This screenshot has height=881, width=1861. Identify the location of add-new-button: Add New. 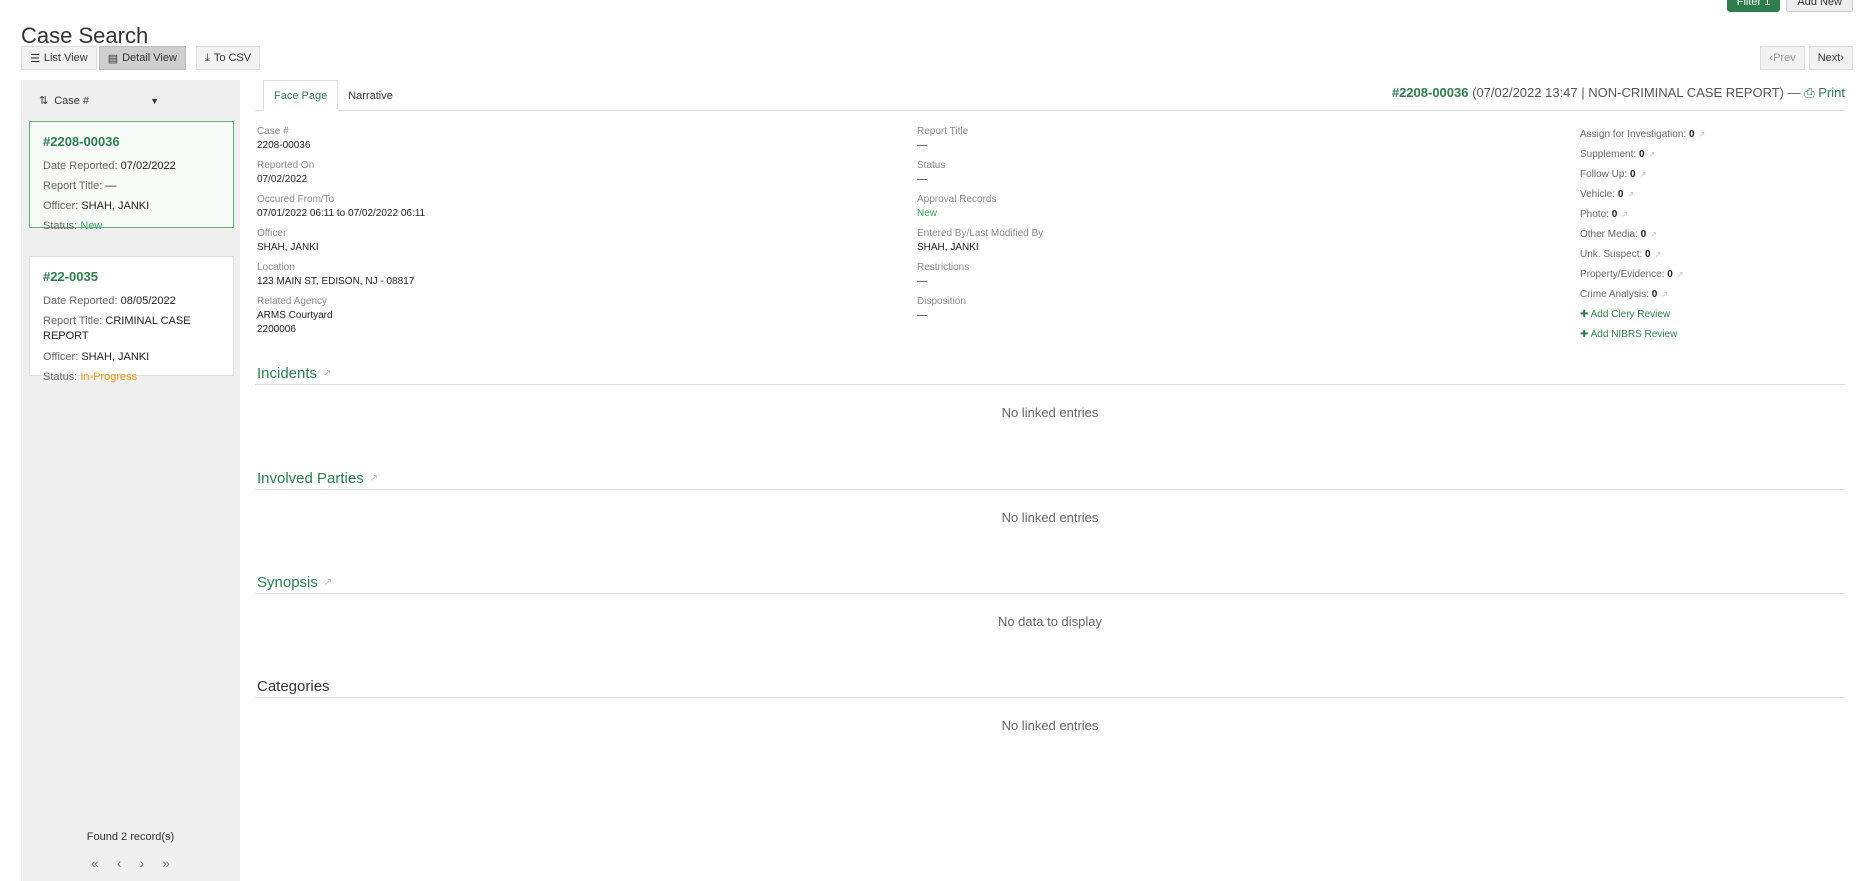
(1819, 6).